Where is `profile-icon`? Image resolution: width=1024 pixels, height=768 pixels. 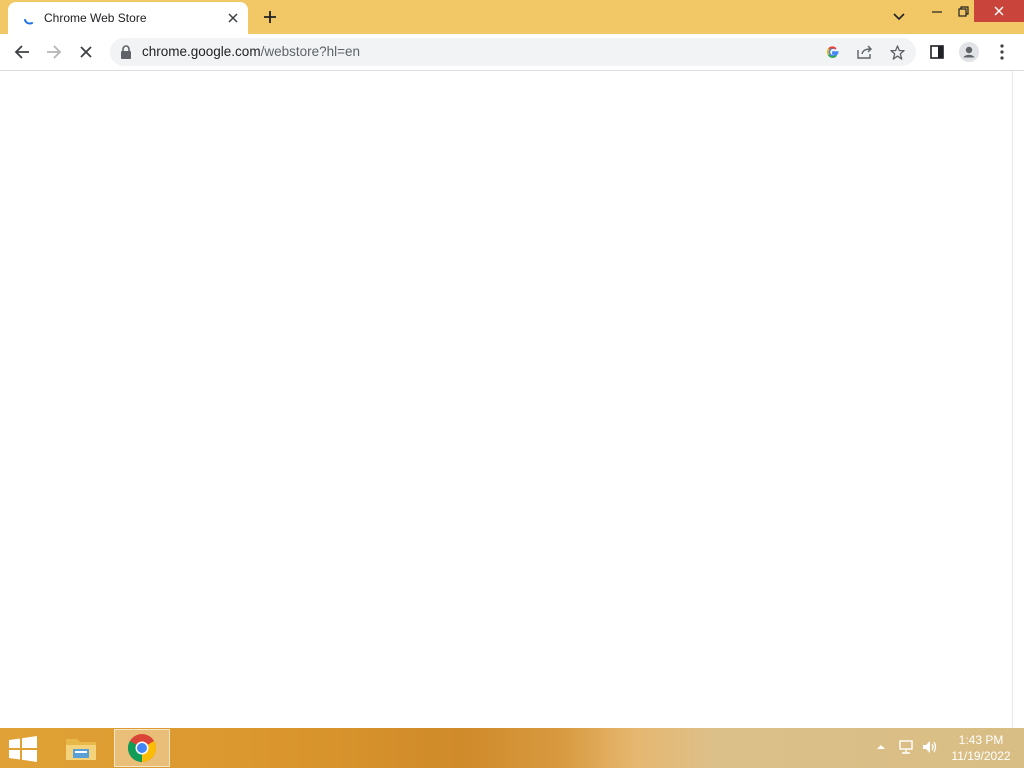
profile-icon is located at coordinates (969, 52).